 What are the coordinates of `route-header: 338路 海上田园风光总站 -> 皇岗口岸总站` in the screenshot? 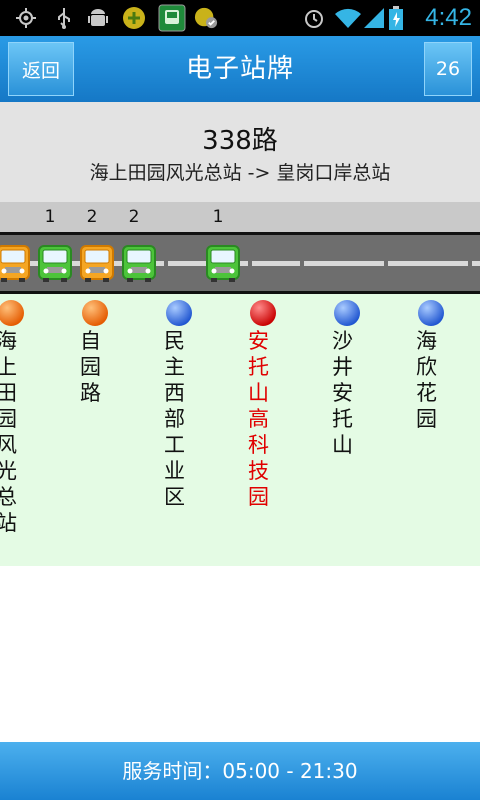 It's located at (240, 152).